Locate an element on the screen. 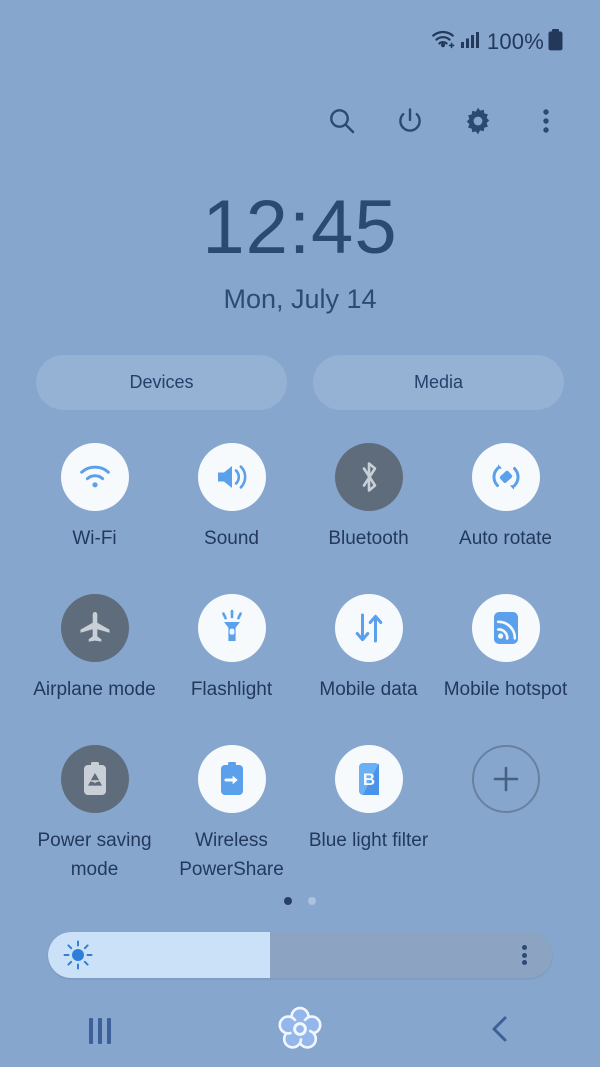 This screenshot has height=1067, width=600. status-icons: 100% is located at coordinates (497, 42).